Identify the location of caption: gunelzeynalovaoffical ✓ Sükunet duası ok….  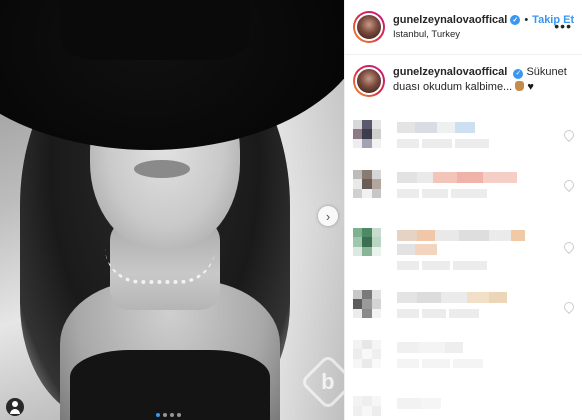
(463, 76).